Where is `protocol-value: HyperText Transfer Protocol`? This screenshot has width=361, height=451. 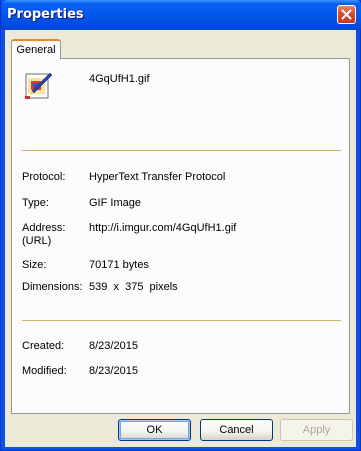 protocol-value: HyperText Transfer Protocol is located at coordinates (157, 177).